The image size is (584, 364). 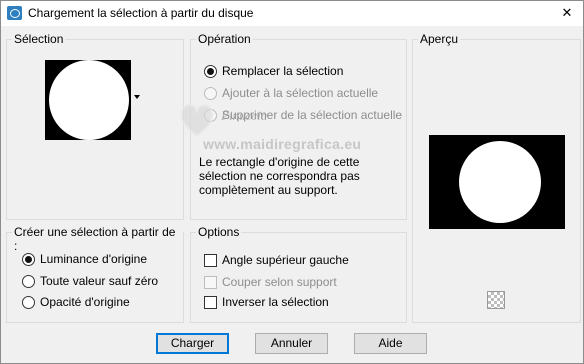 I want to click on create-from-group-label: Créer une sélection à partir de :, so click(x=97, y=239).